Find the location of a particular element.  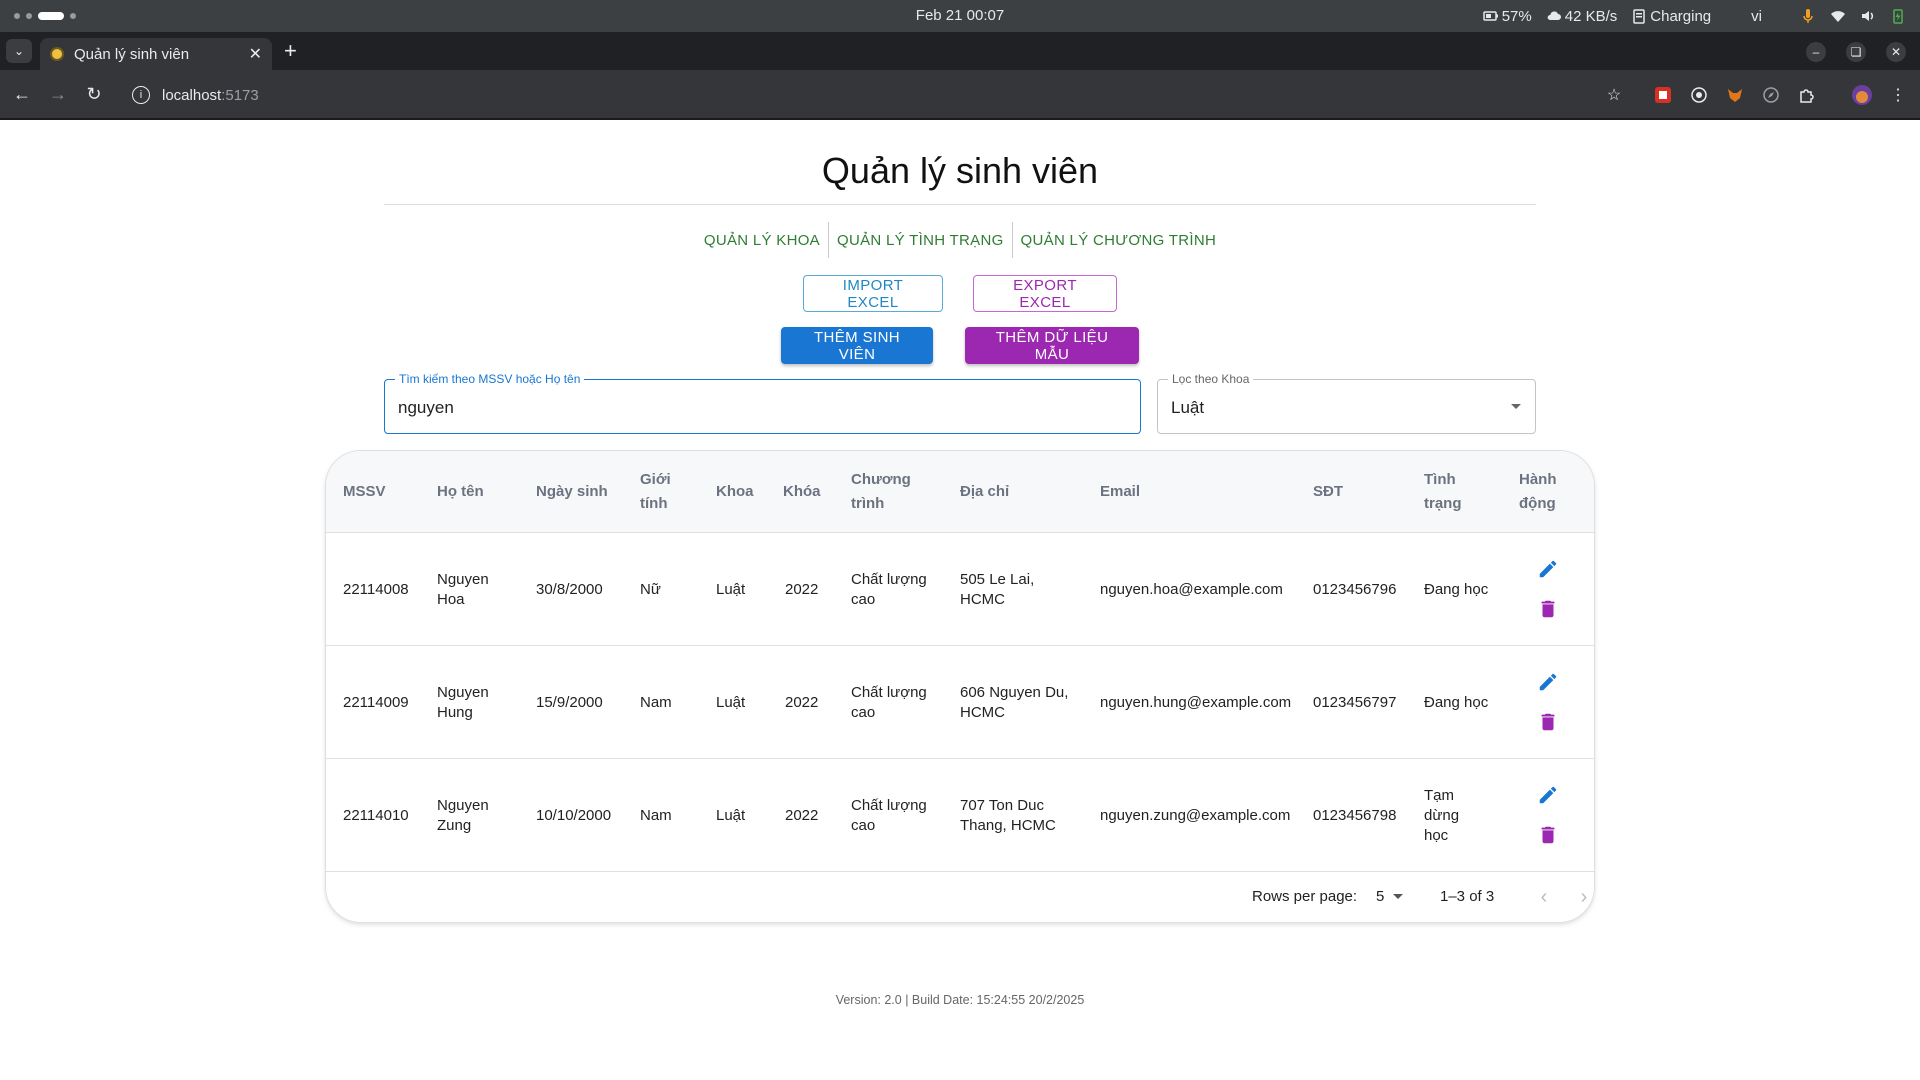

cell-email: nguyen.hoa@example.com is located at coordinates (1191, 589).